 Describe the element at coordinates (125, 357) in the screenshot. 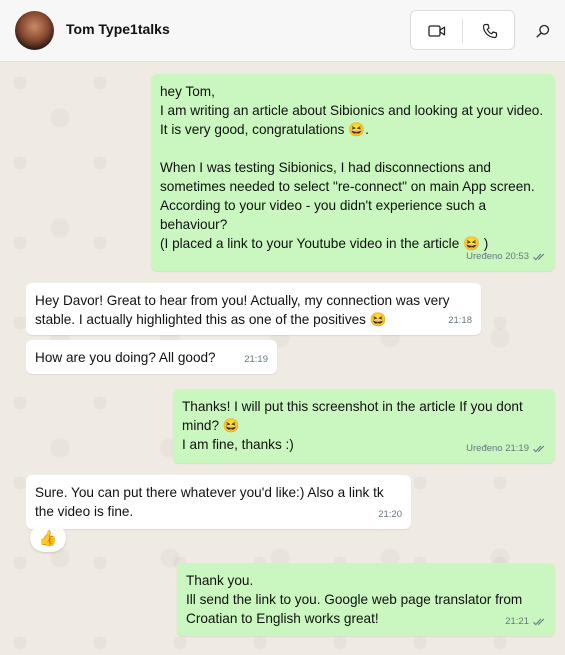

I see `message-text: How are you doing? All good?` at that location.